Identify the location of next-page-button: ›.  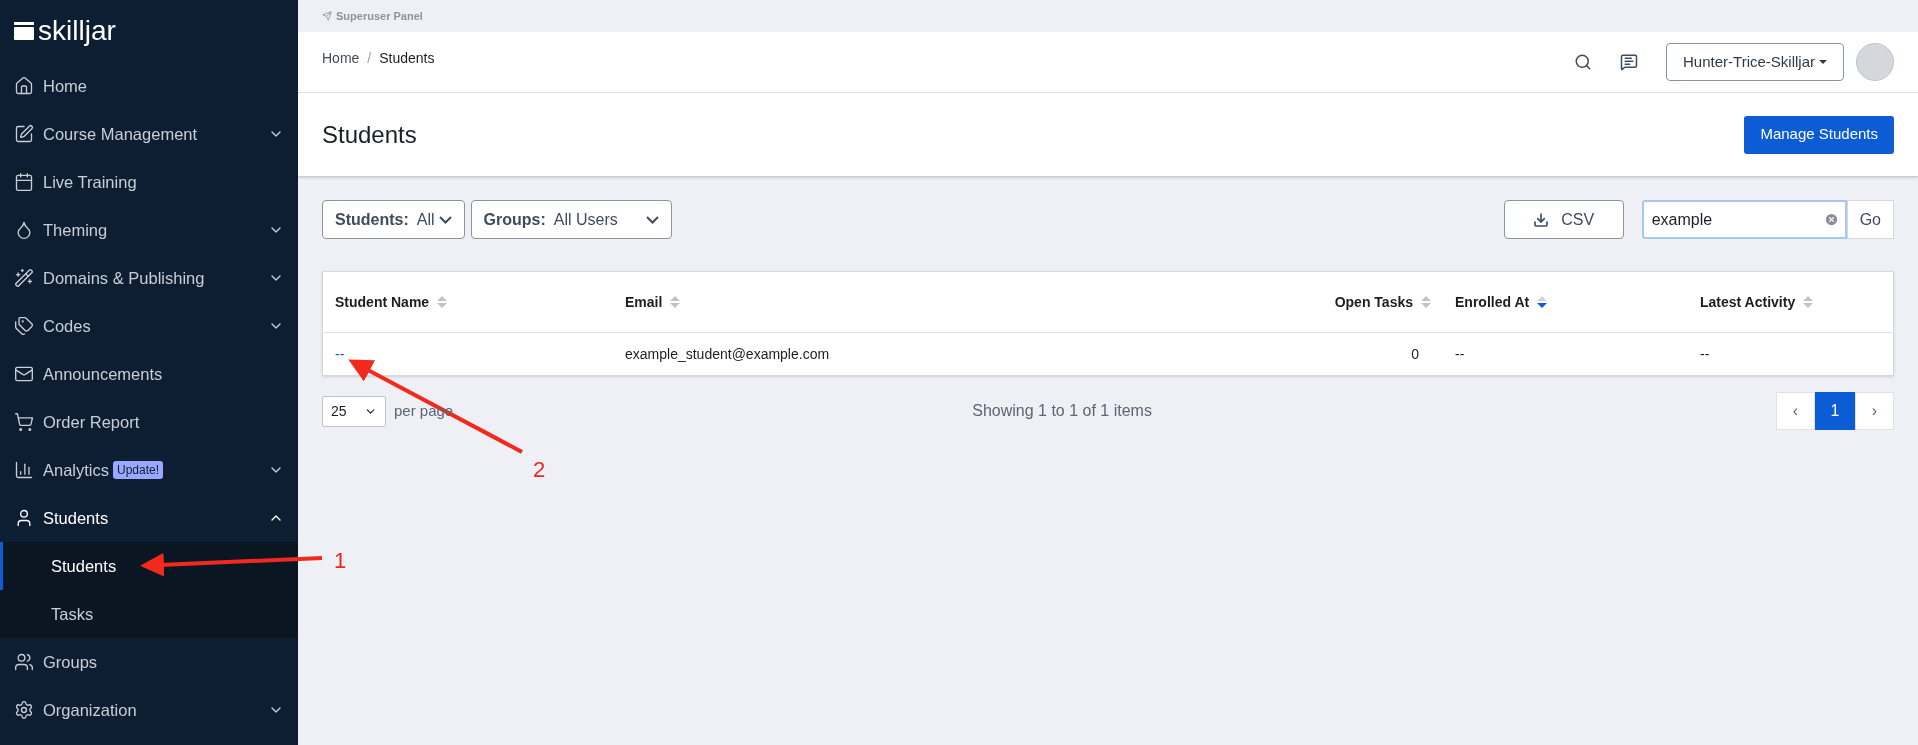
(1874, 411).